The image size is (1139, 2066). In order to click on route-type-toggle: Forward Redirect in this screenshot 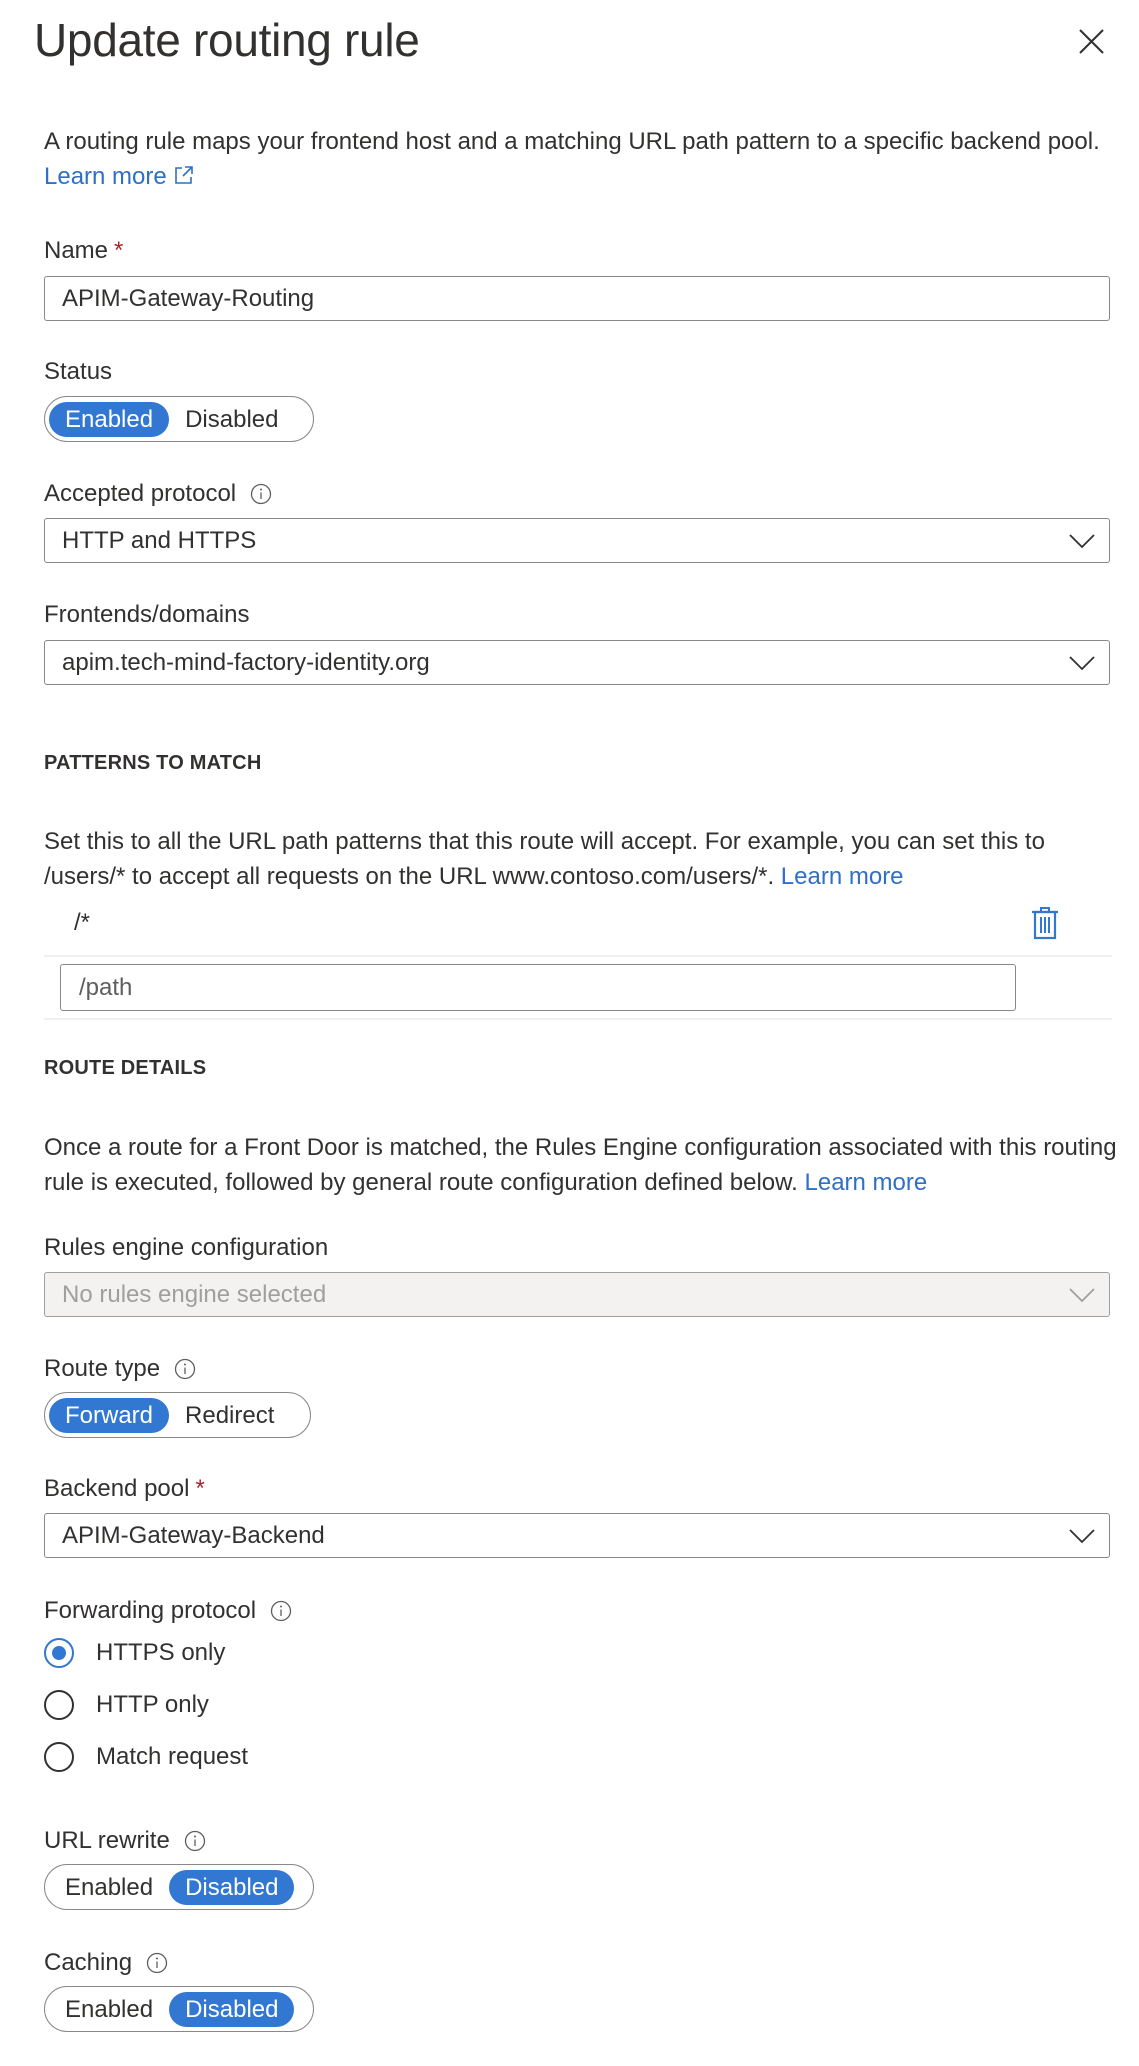, I will do `click(177, 1415)`.